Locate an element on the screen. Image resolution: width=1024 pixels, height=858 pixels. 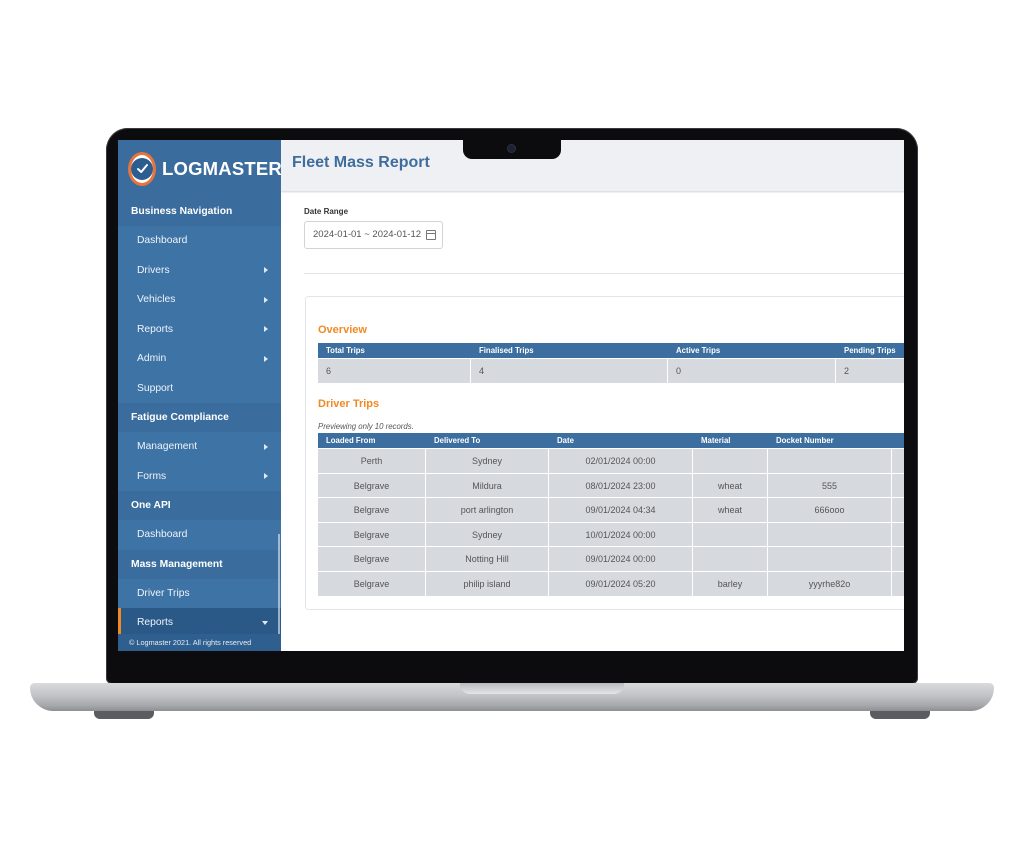
brand-name: LOGMASTER is located at coordinates (222, 168).